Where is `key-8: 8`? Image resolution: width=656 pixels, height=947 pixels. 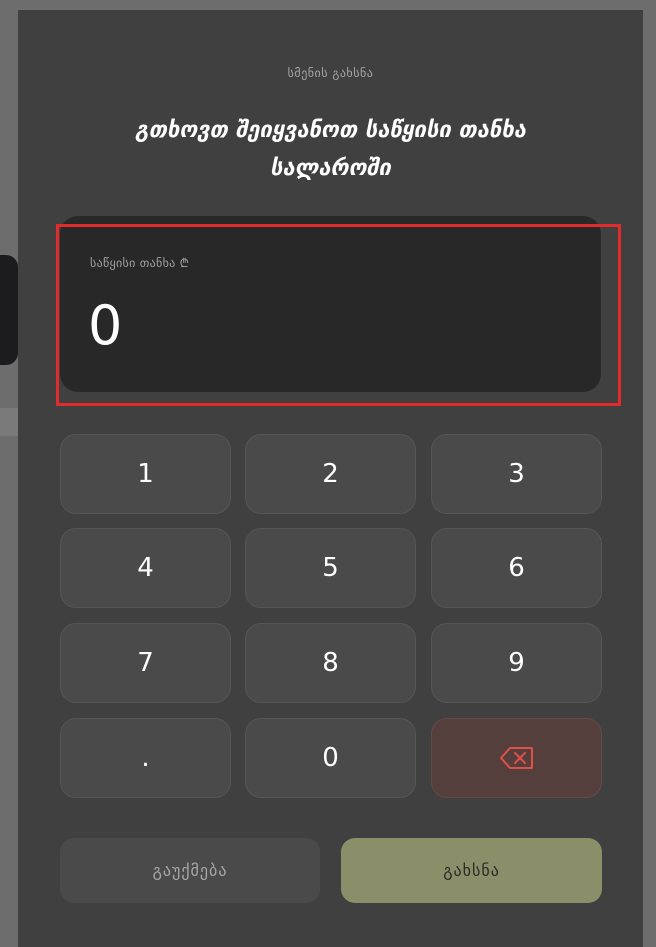 key-8: 8 is located at coordinates (330, 663).